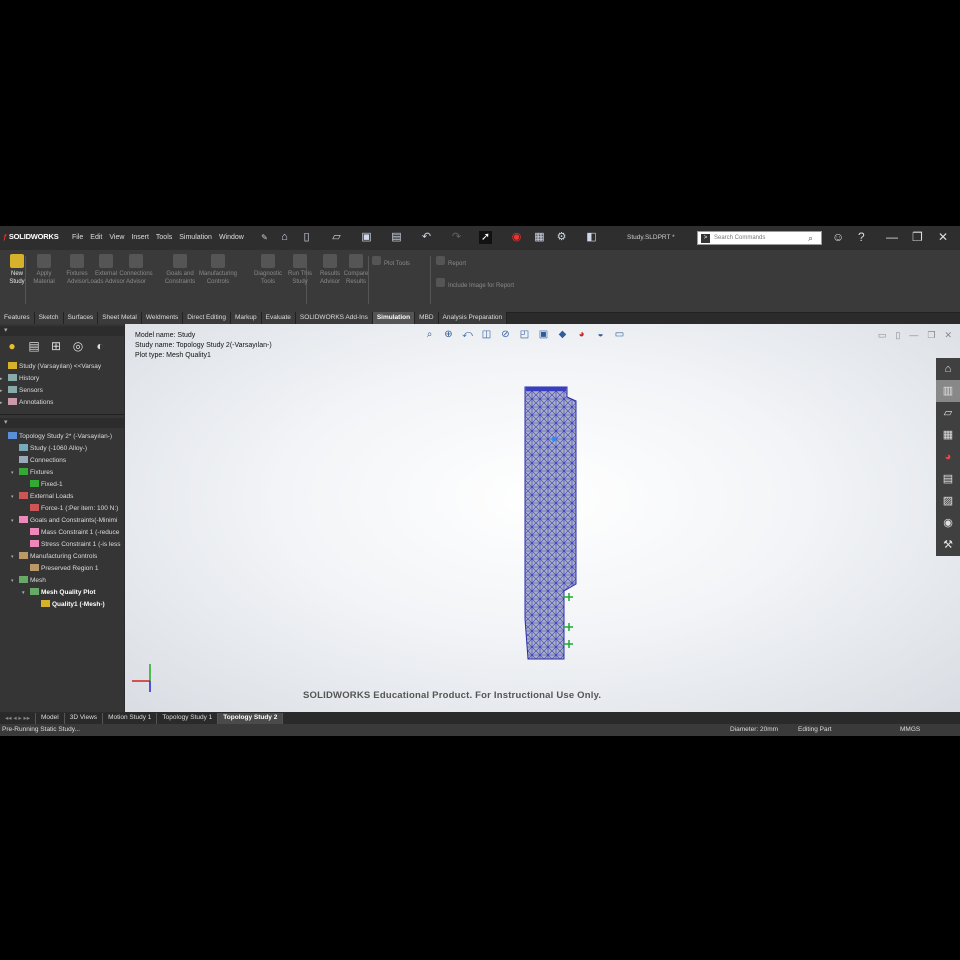 This screenshot has height=960, width=960. Describe the element at coordinates (591, 237) in the screenshot. I see `customize-icon: ◧` at that location.